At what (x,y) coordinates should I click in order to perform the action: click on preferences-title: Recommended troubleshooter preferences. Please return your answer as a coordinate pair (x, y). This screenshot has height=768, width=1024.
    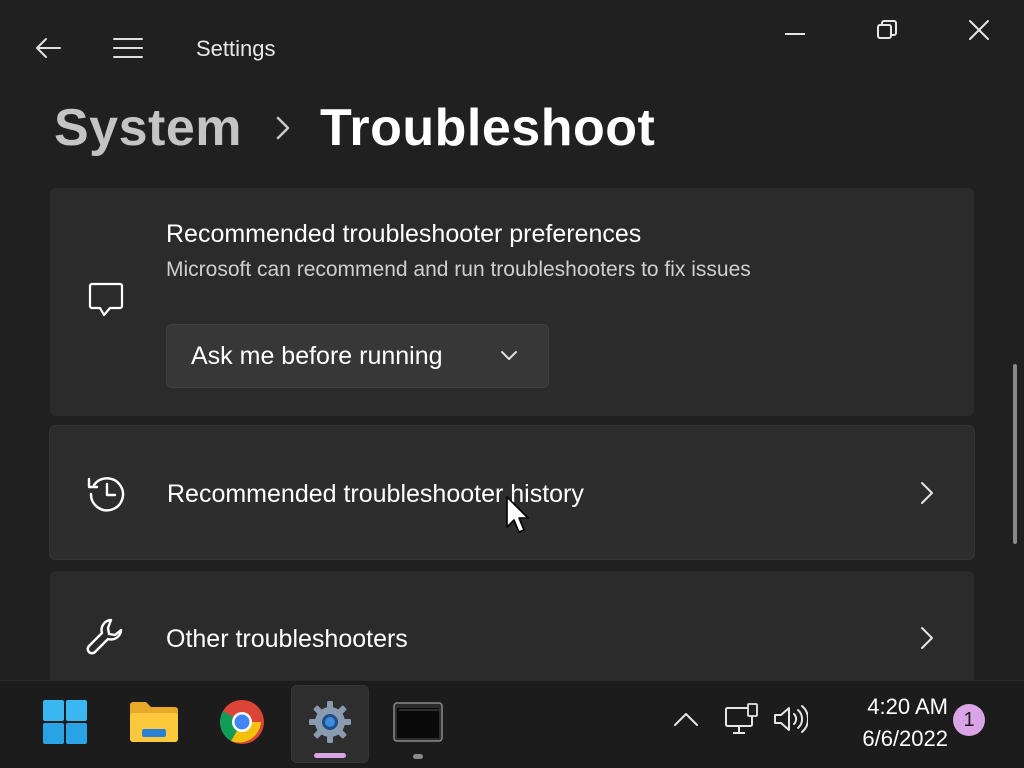
    Looking at the image, I should click on (404, 234).